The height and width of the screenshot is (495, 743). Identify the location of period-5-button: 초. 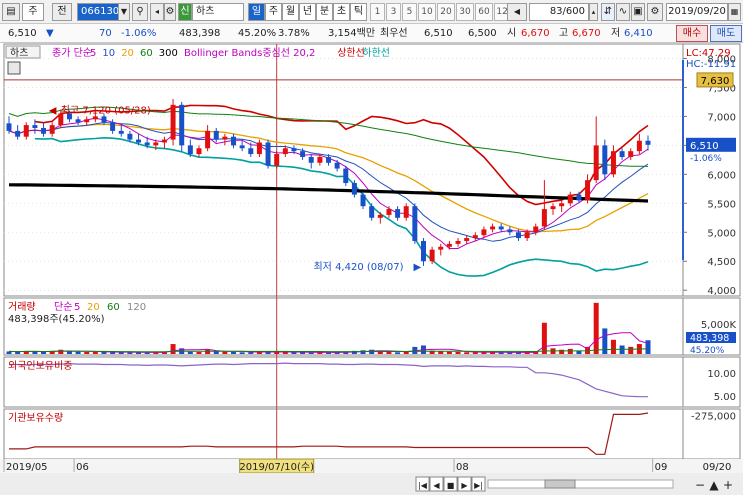
(341, 12).